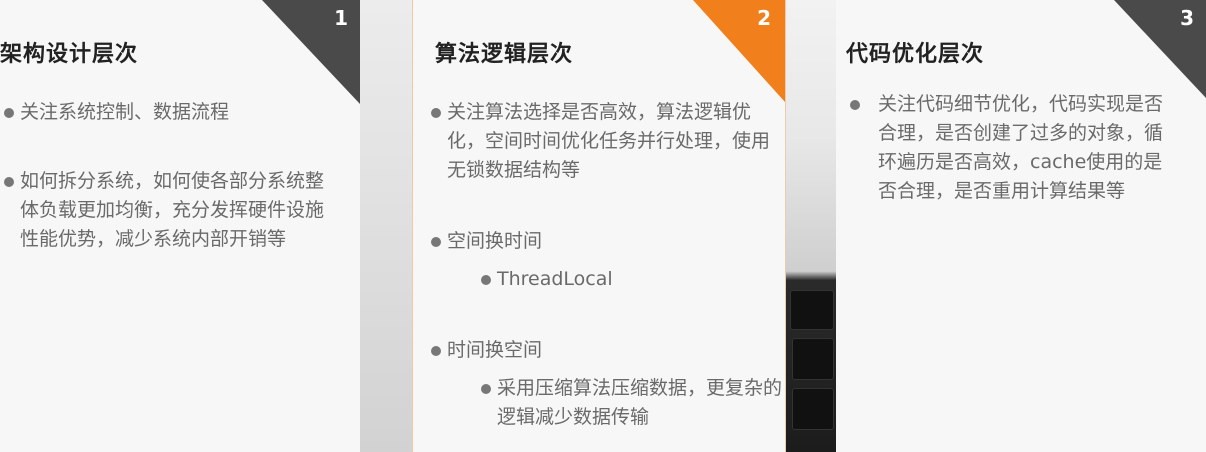 The width and height of the screenshot is (1206, 452). What do you see at coordinates (632, 403) in the screenshot?
I see `sub-bullet-item: 采用压缩算法压缩数据，更复杂的逻辑减少数据传输` at bounding box center [632, 403].